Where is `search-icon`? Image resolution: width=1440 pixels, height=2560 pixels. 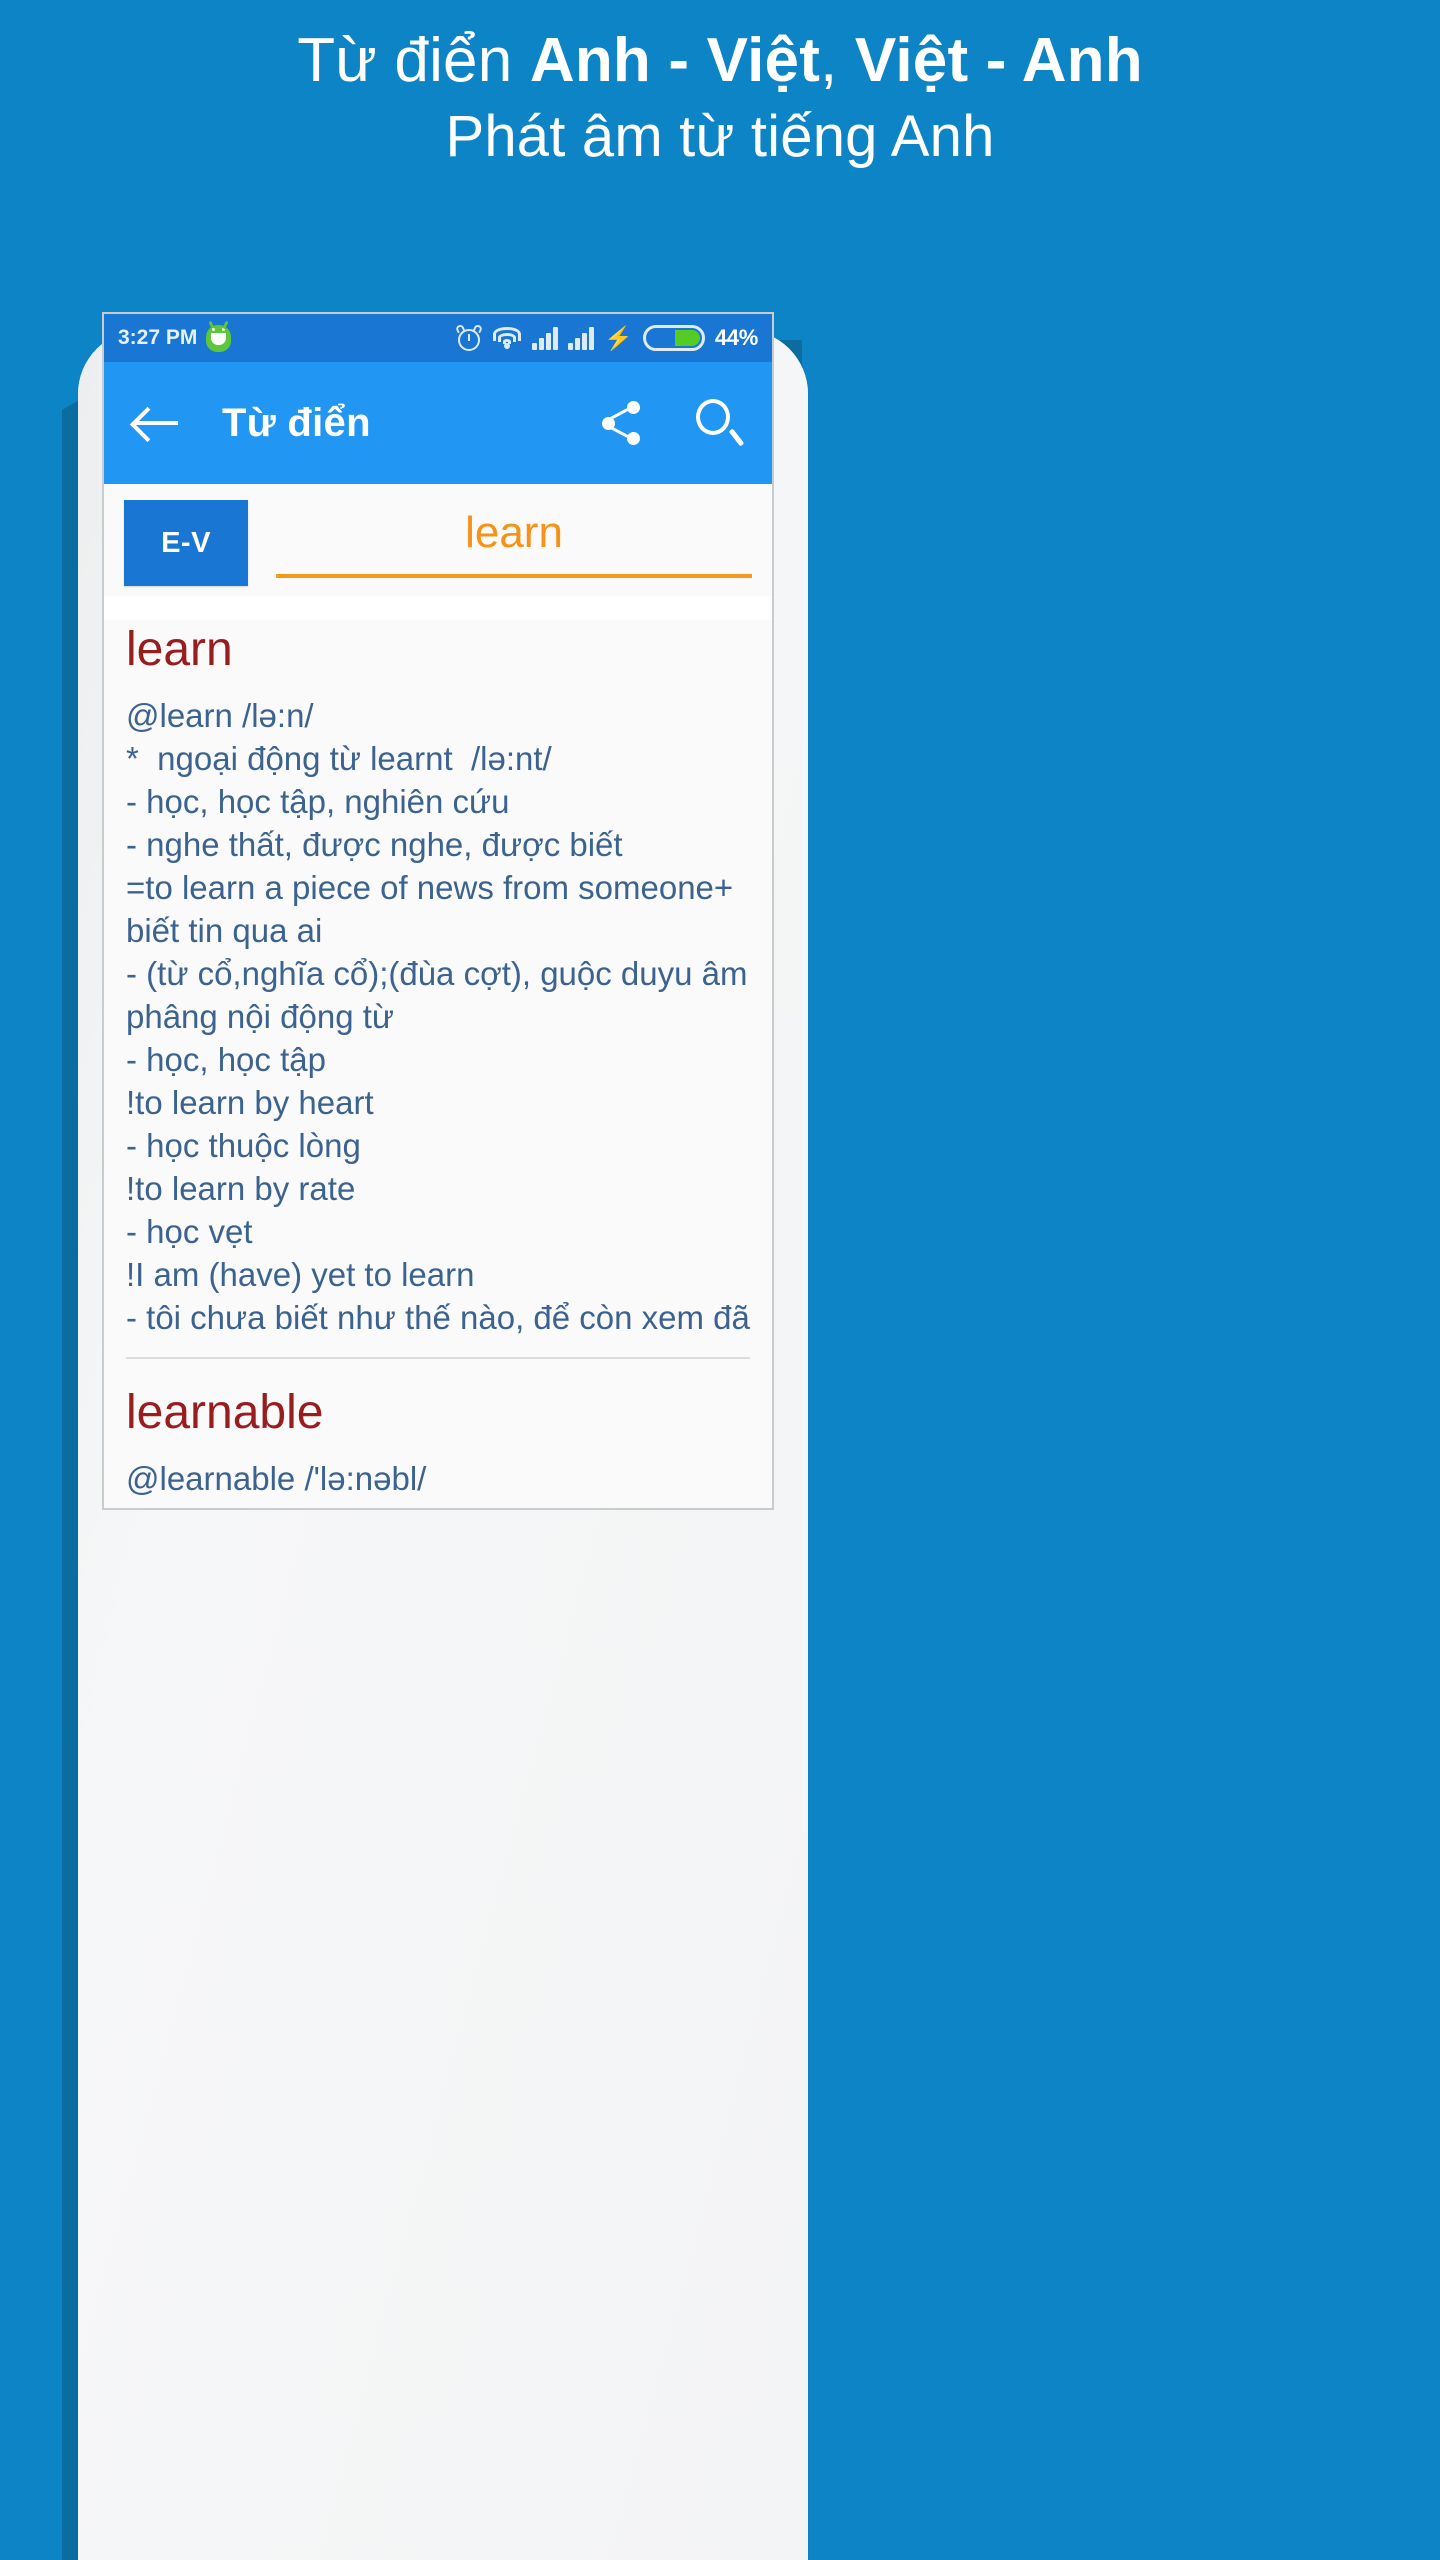 search-icon is located at coordinates (719, 423).